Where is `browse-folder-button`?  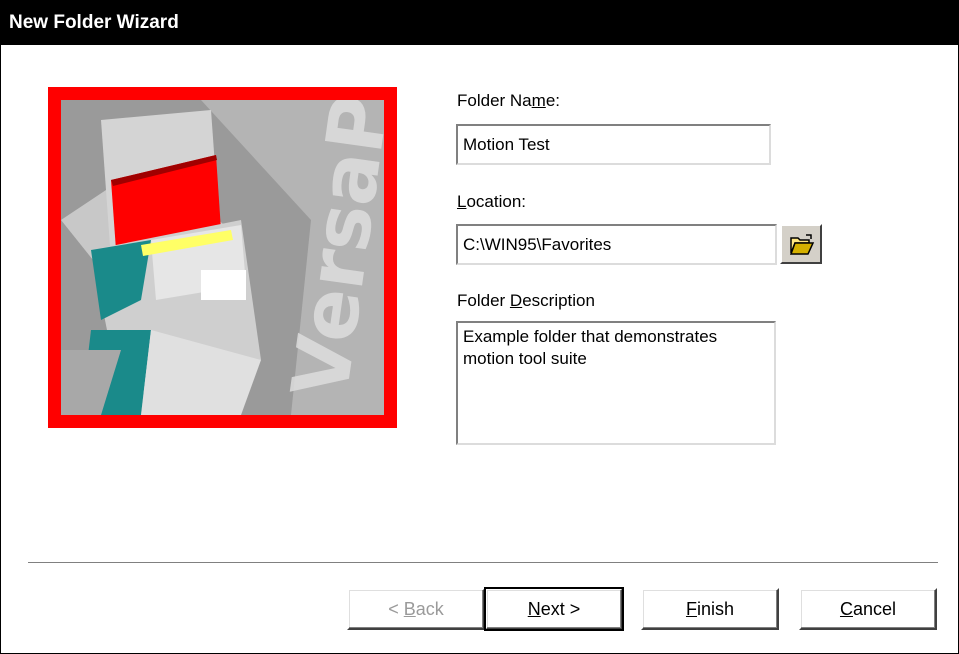
browse-folder-button is located at coordinates (801, 244).